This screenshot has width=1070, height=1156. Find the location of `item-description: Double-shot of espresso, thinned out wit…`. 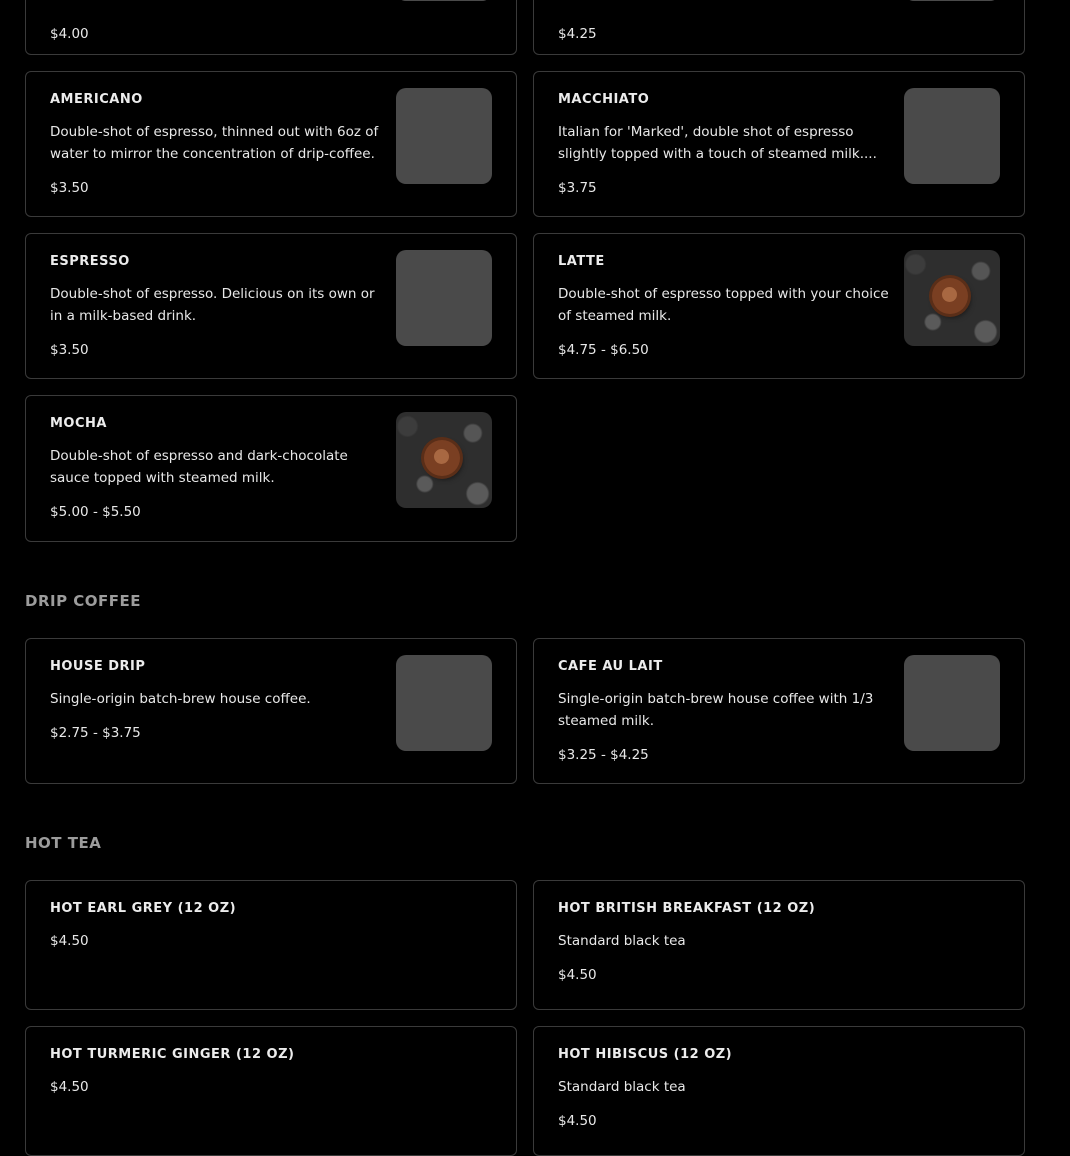

item-description: Double-shot of espresso, thinned out wit… is located at coordinates (214, 143).